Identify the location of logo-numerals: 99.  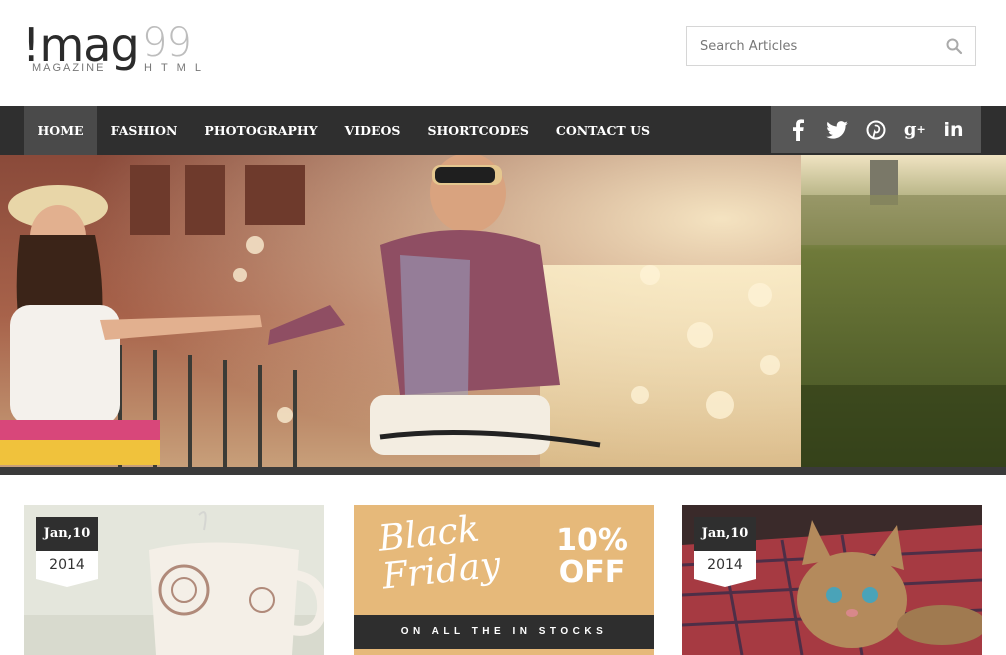
(167, 43).